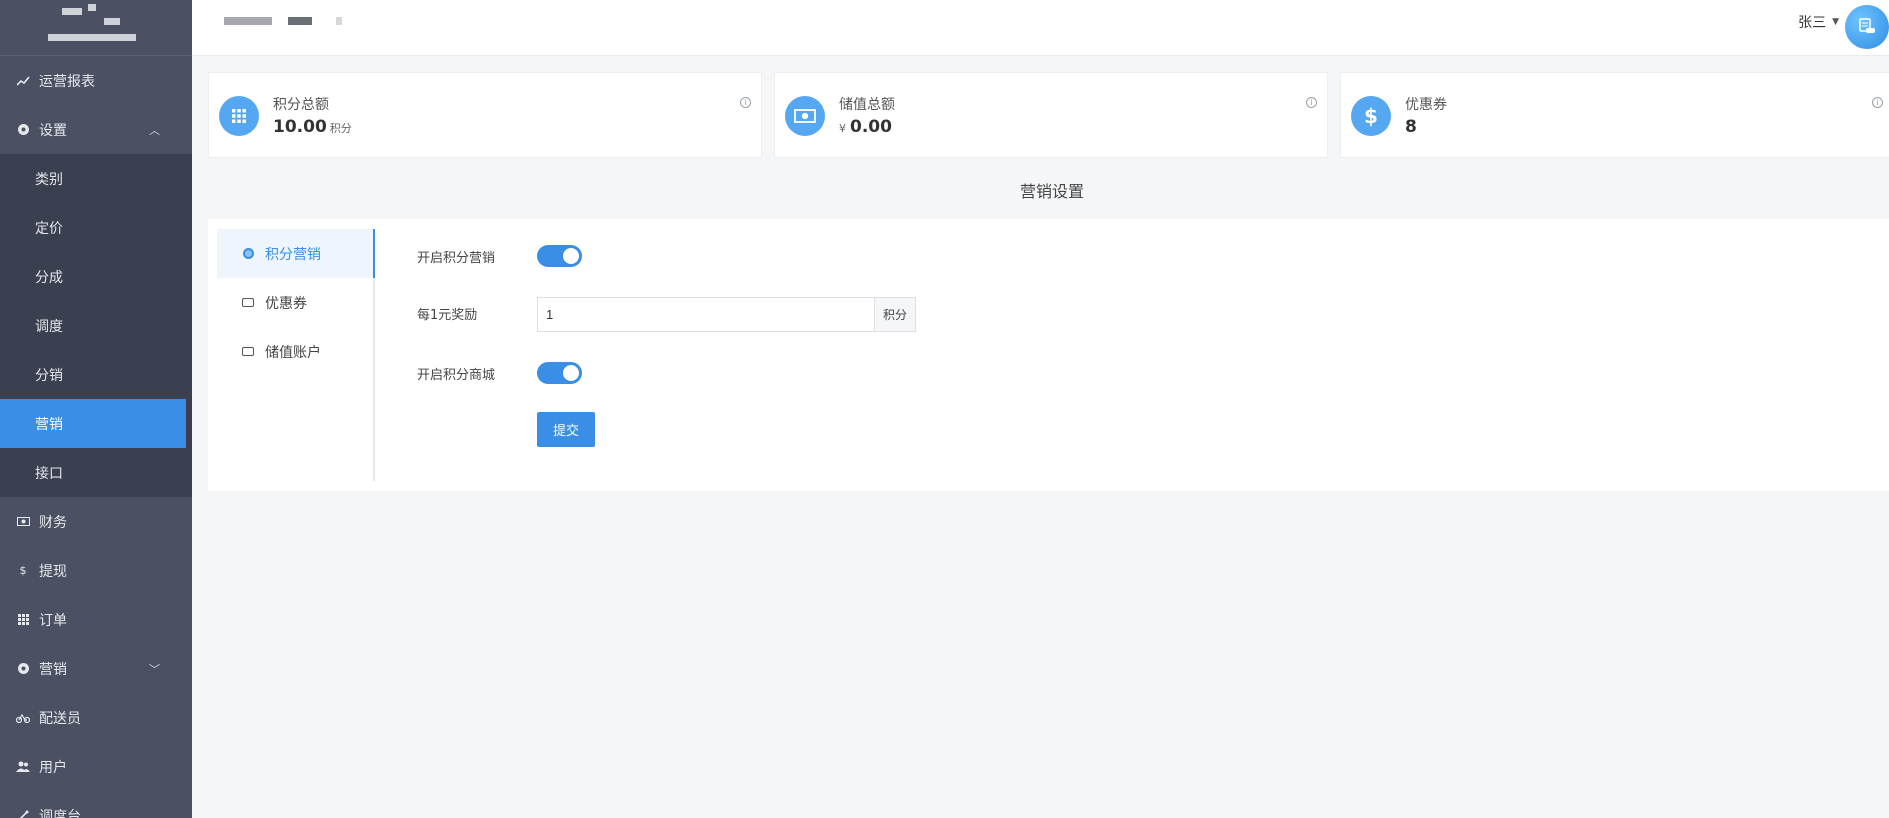  I want to click on tab-points-marketing: 积分营销, so click(296, 253).